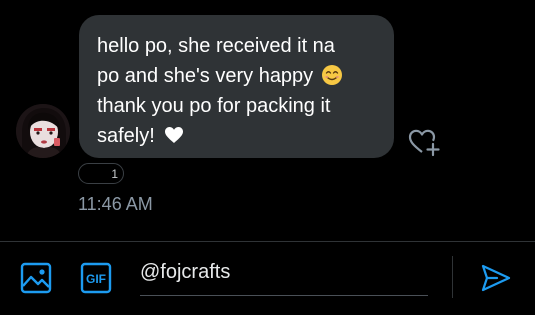 The height and width of the screenshot is (315, 535). I want to click on gif-icon: GIF, so click(96, 278).